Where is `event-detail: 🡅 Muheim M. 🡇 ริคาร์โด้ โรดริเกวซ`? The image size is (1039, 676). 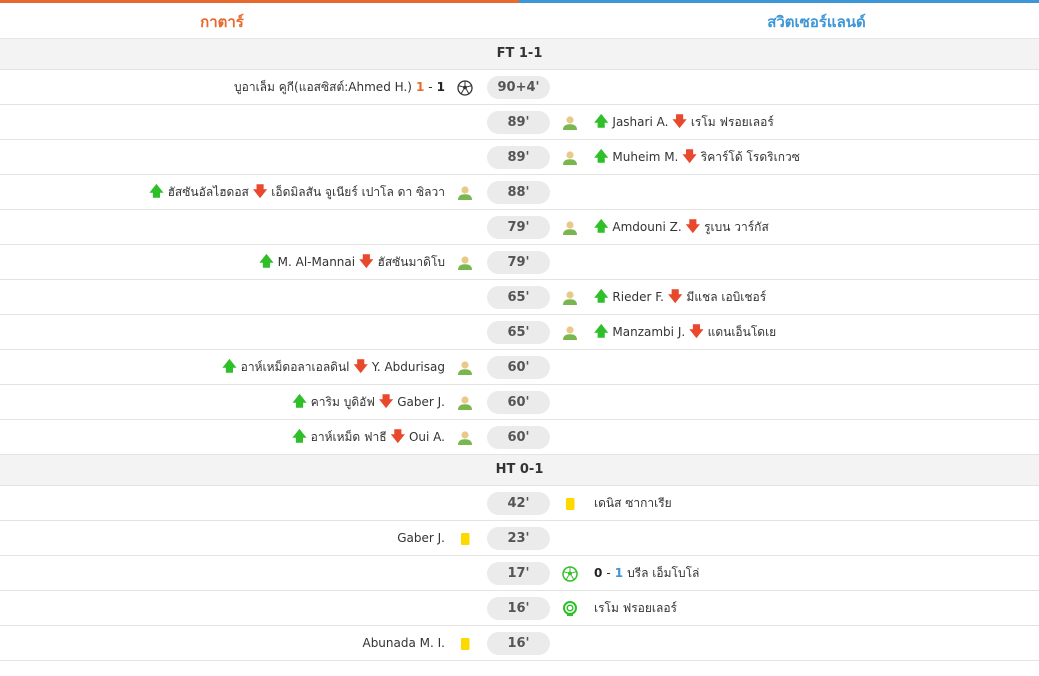 event-detail: 🡅 Muheim M. 🡇 ริคาร์โด้ โรดริเกวซ is located at coordinates (697, 157).